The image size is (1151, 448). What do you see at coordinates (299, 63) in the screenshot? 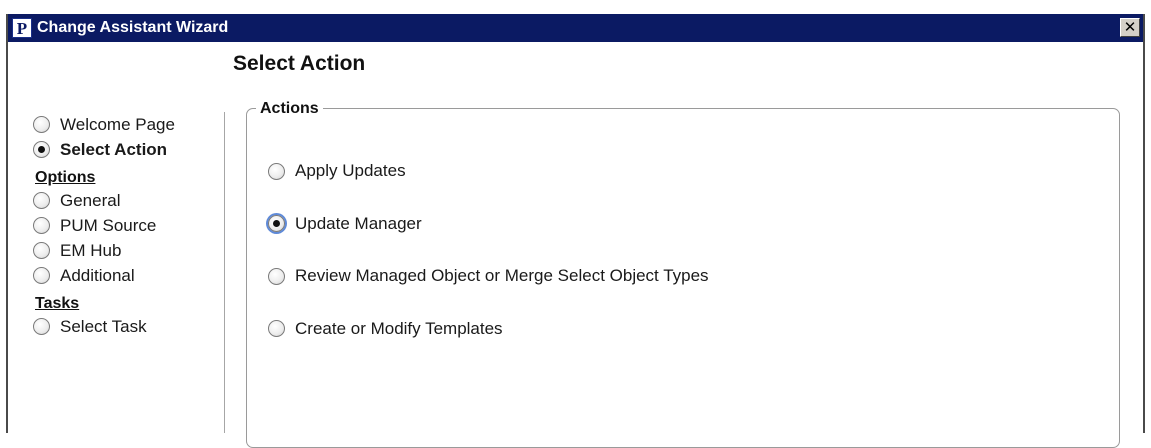
I see `page-title: Select Action` at bounding box center [299, 63].